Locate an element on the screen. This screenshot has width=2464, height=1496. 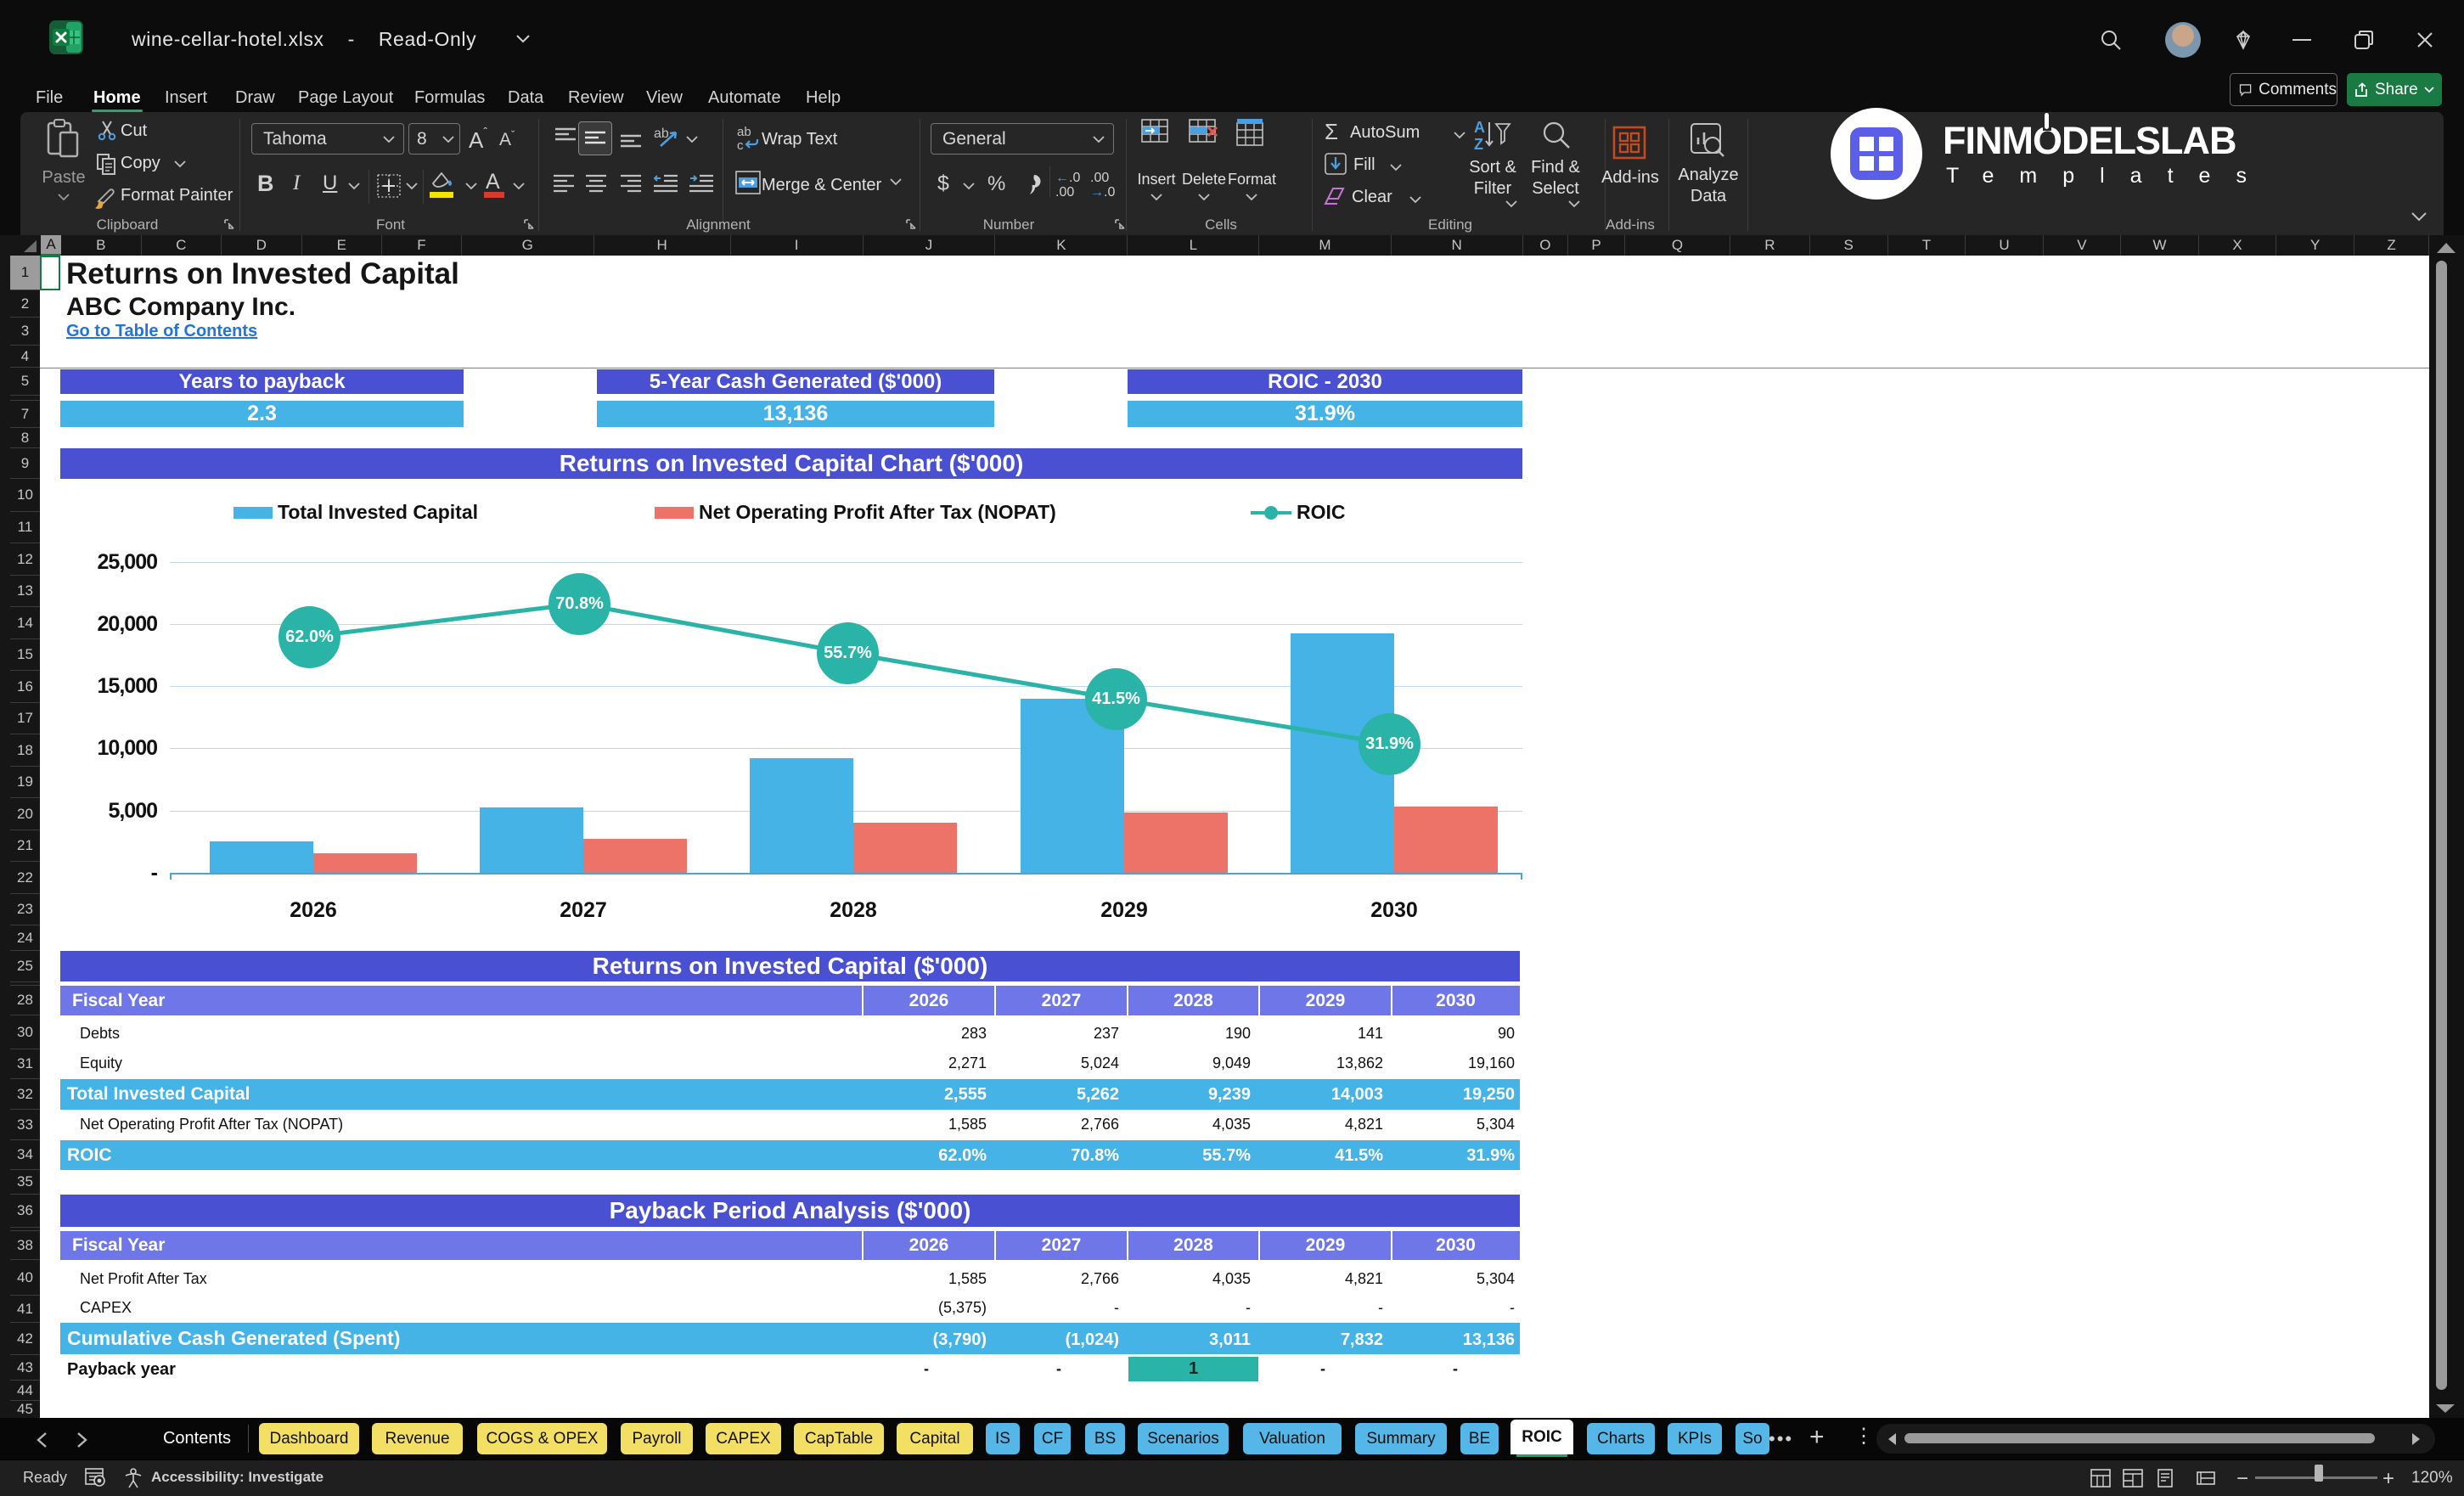
svg-text: Z is located at coordinates (1478, 144).